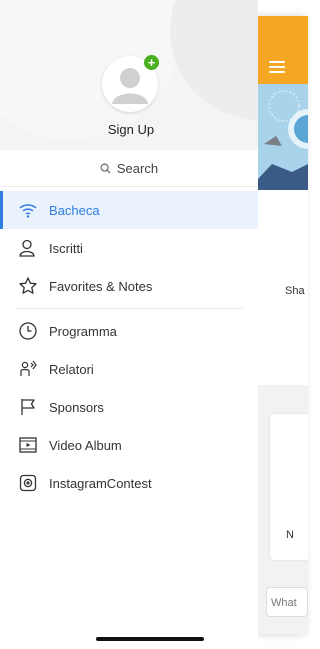 The width and height of the screenshot is (320, 649). I want to click on menu-item-iscritti: Iscritti, so click(129, 248).